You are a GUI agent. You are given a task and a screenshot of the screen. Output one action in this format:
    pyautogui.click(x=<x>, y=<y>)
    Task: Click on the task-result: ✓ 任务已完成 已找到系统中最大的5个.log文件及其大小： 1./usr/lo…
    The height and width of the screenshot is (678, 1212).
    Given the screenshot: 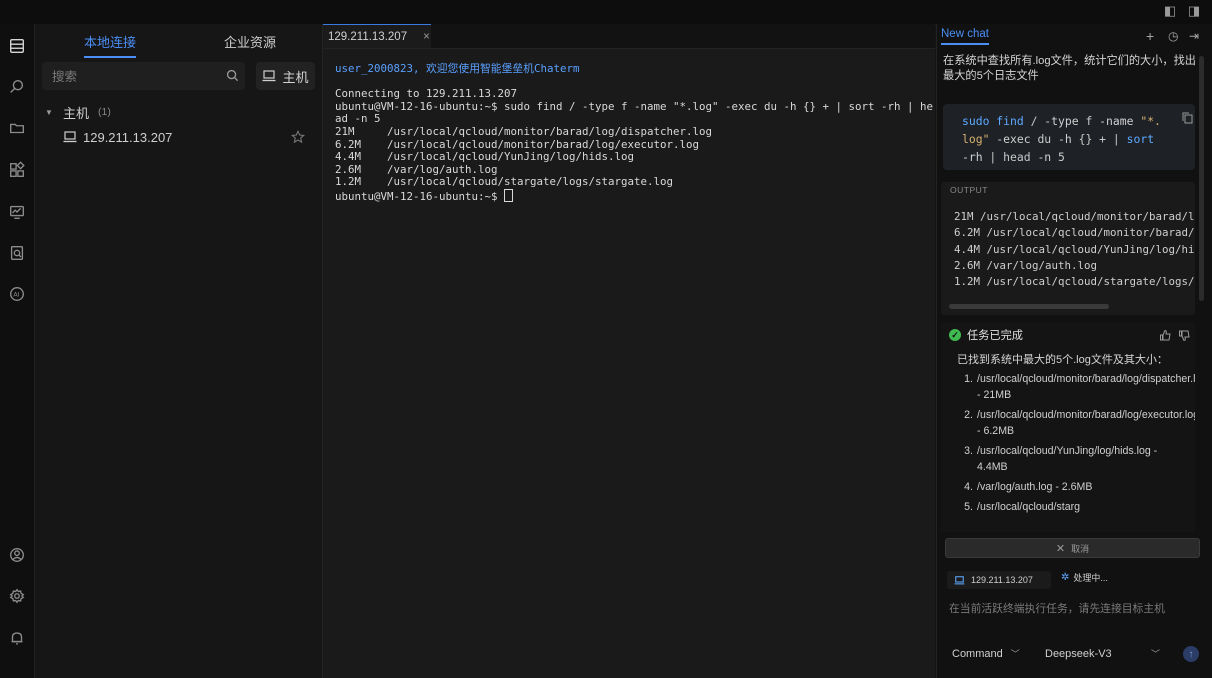 What is the action you would take?
    pyautogui.click(x=1068, y=427)
    